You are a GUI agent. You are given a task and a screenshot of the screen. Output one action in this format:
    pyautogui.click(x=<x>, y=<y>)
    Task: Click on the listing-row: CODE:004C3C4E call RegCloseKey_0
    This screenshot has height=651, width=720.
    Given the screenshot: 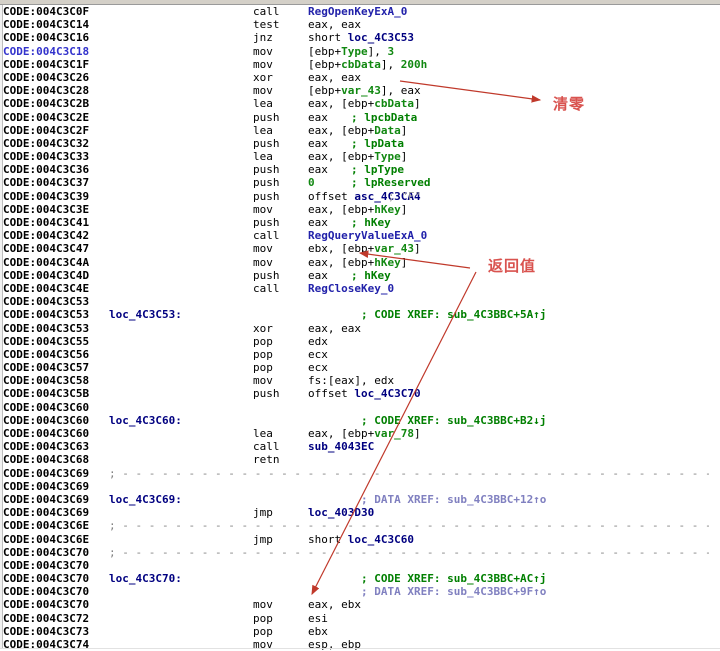 What is the action you would take?
    pyautogui.click(x=361, y=288)
    